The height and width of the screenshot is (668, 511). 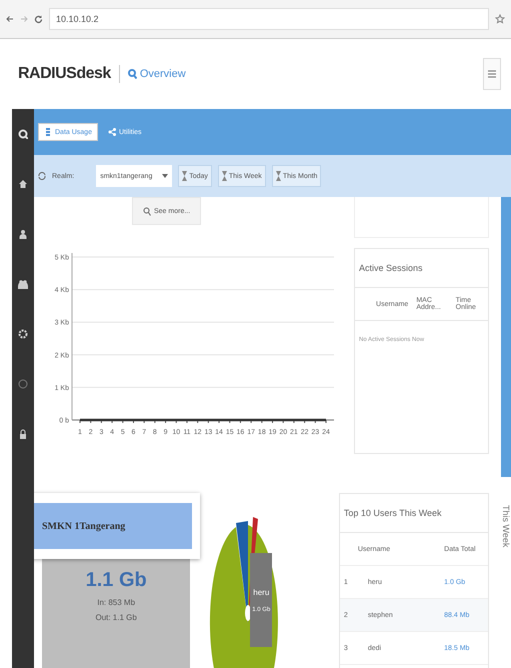 What do you see at coordinates (116, 602) in the screenshot?
I see `data-in: In: 853 Mb` at bounding box center [116, 602].